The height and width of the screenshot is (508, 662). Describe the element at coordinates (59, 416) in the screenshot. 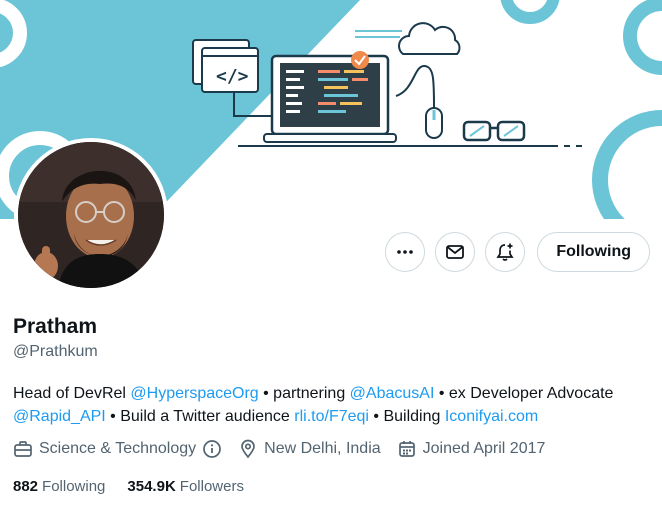

I see `bio-link-rapidapi: @Rapid_API` at that location.